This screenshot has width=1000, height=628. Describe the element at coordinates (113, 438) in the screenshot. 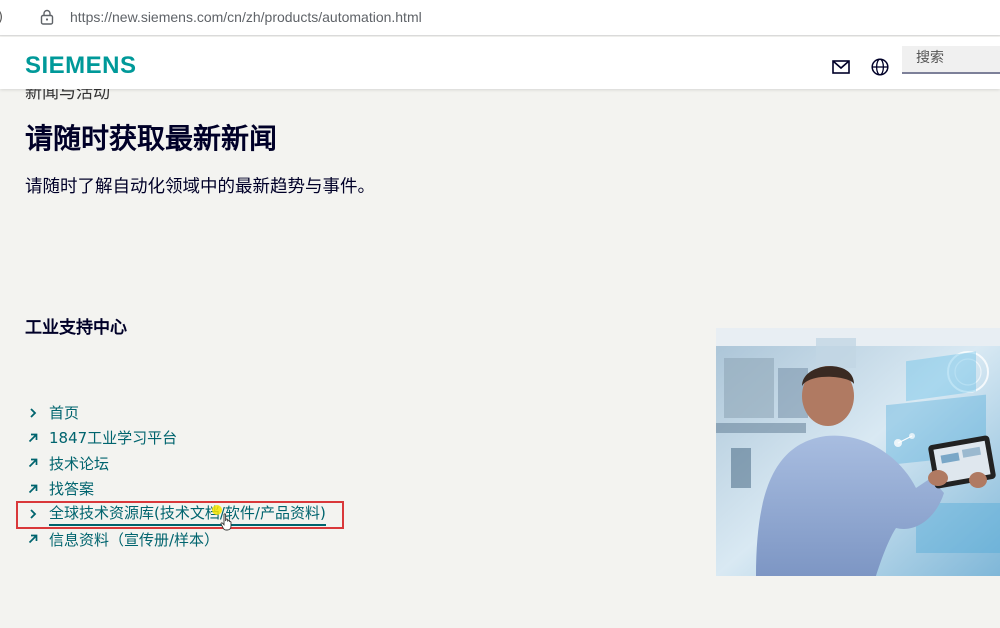

I see `link-label: 1847工业学习平台` at that location.